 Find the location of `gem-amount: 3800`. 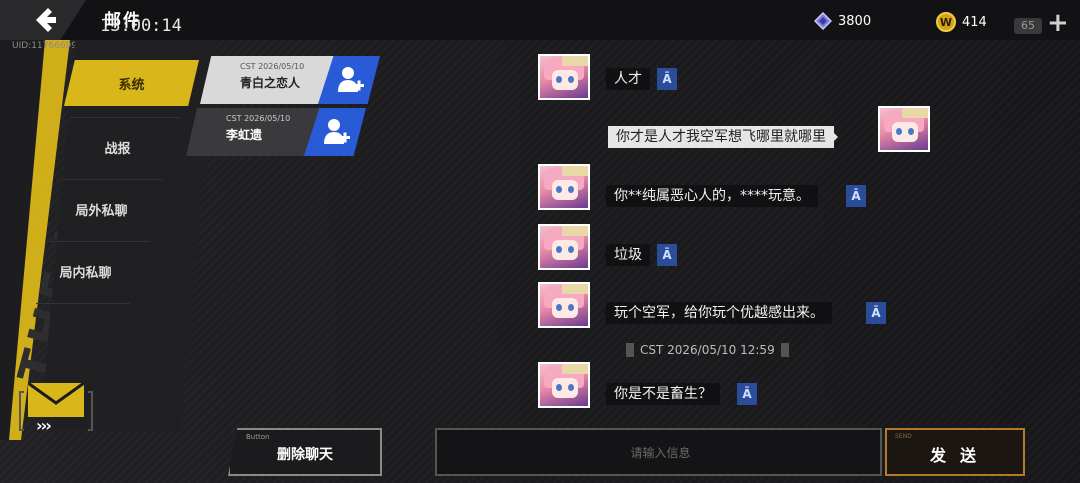

gem-amount: 3800 is located at coordinates (855, 21).